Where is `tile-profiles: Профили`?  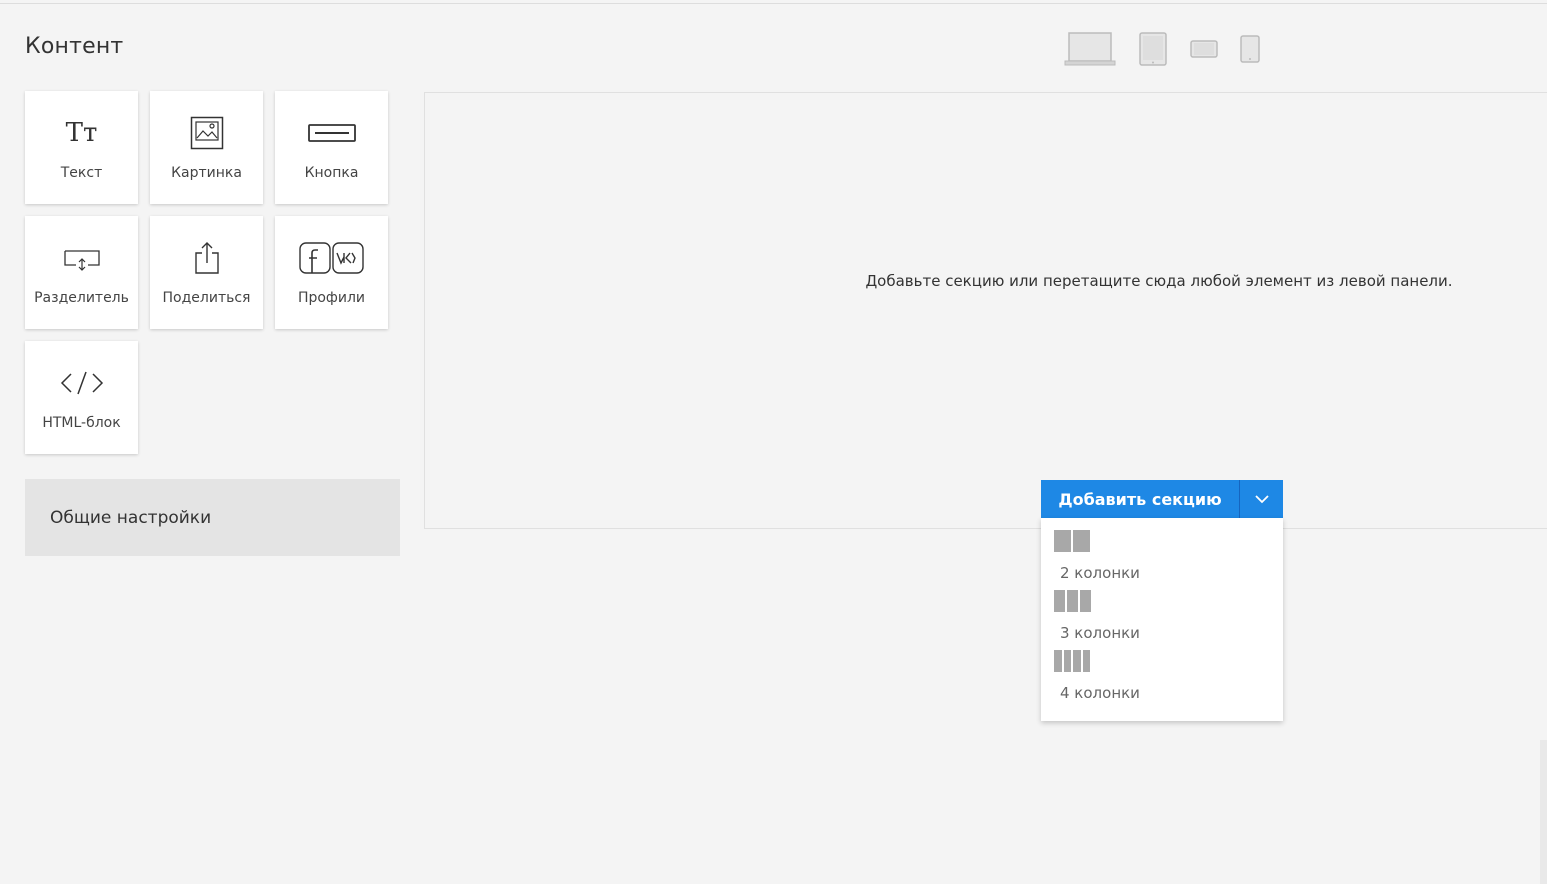 tile-profiles: Профили is located at coordinates (331, 272).